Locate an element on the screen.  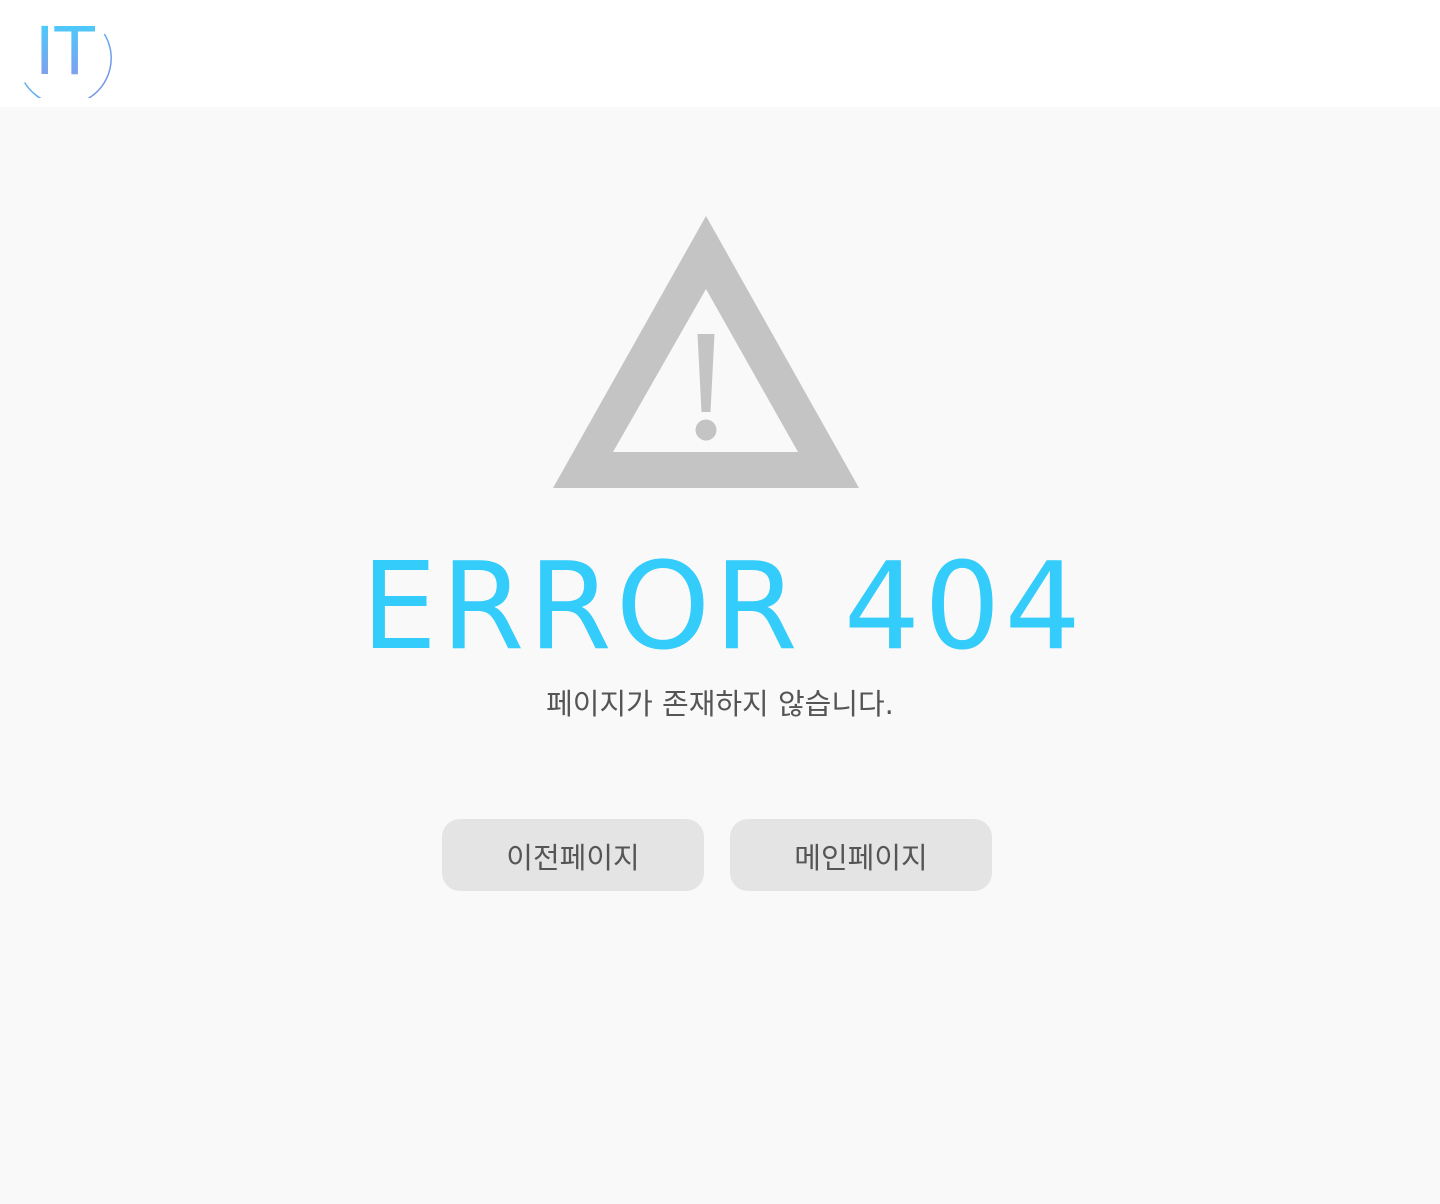
it-logo-icon: IT is located at coordinates (66, 58).